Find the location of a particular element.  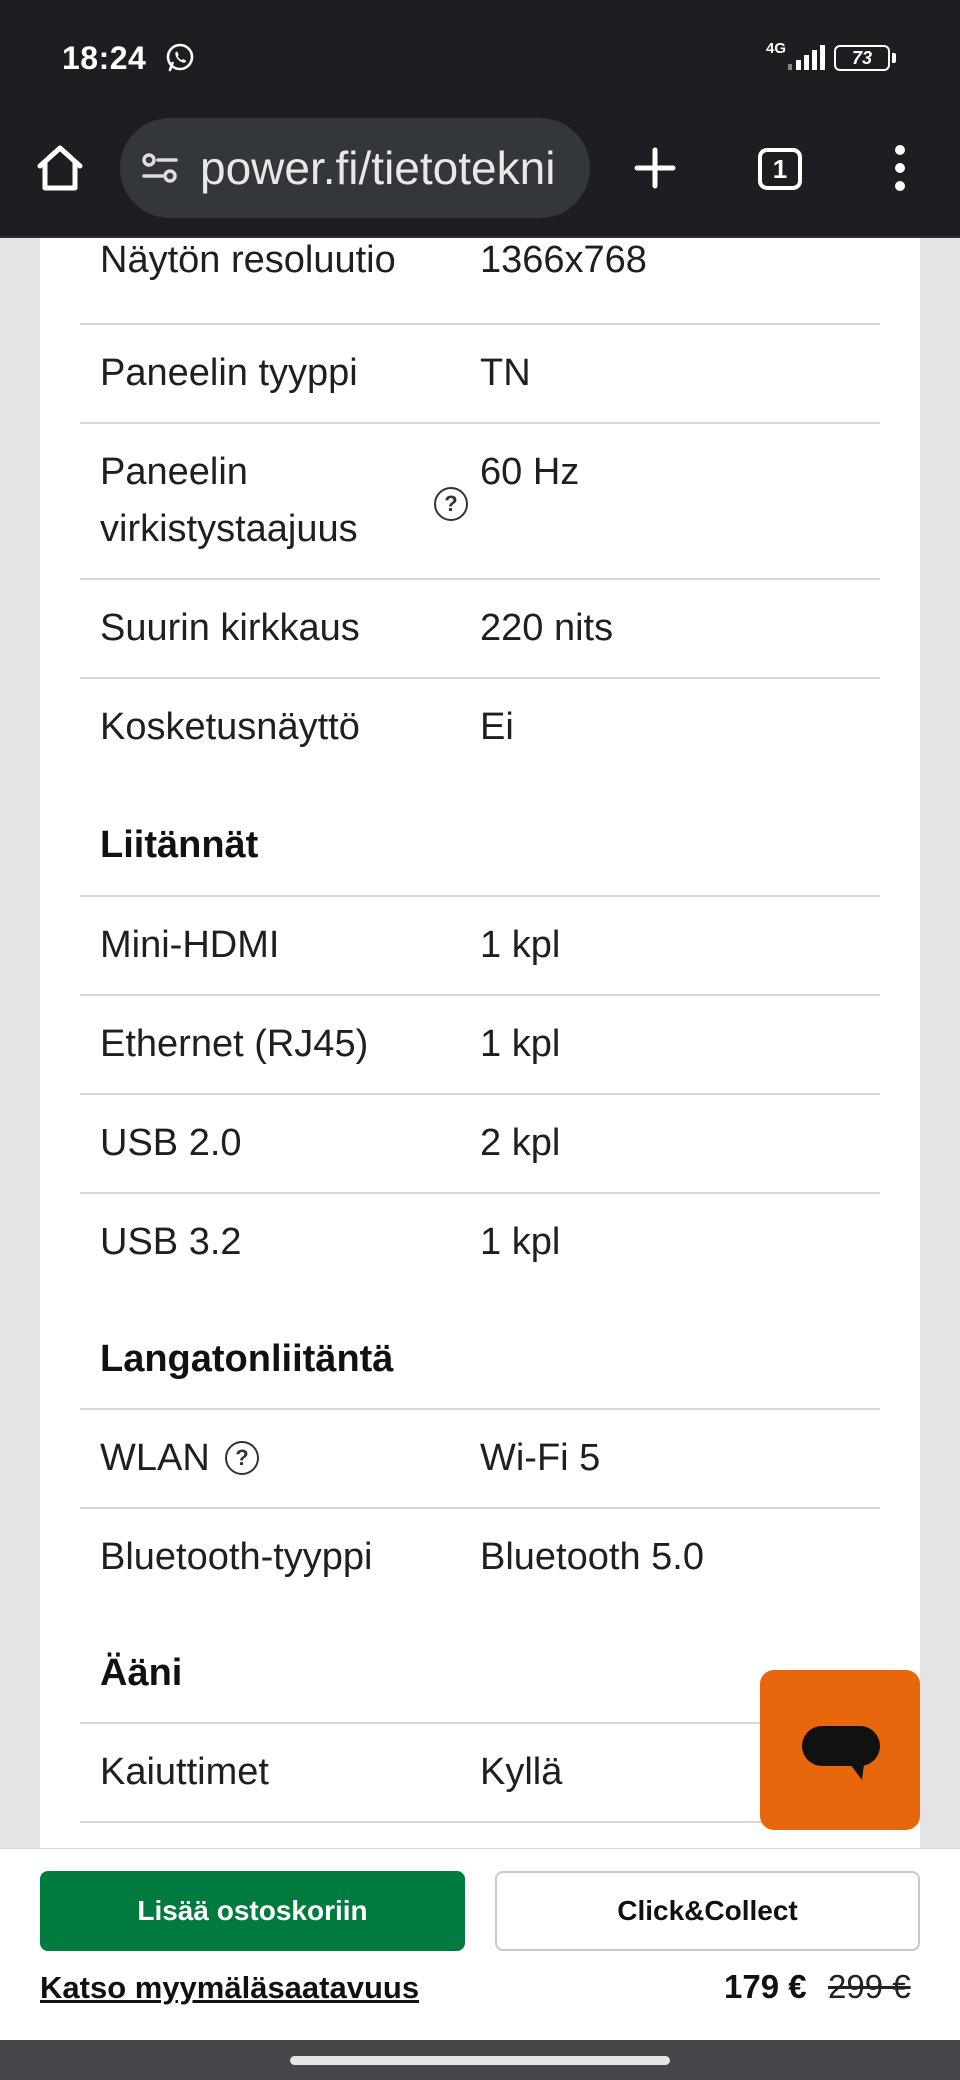

new-tab-icon is located at coordinates (655, 168).